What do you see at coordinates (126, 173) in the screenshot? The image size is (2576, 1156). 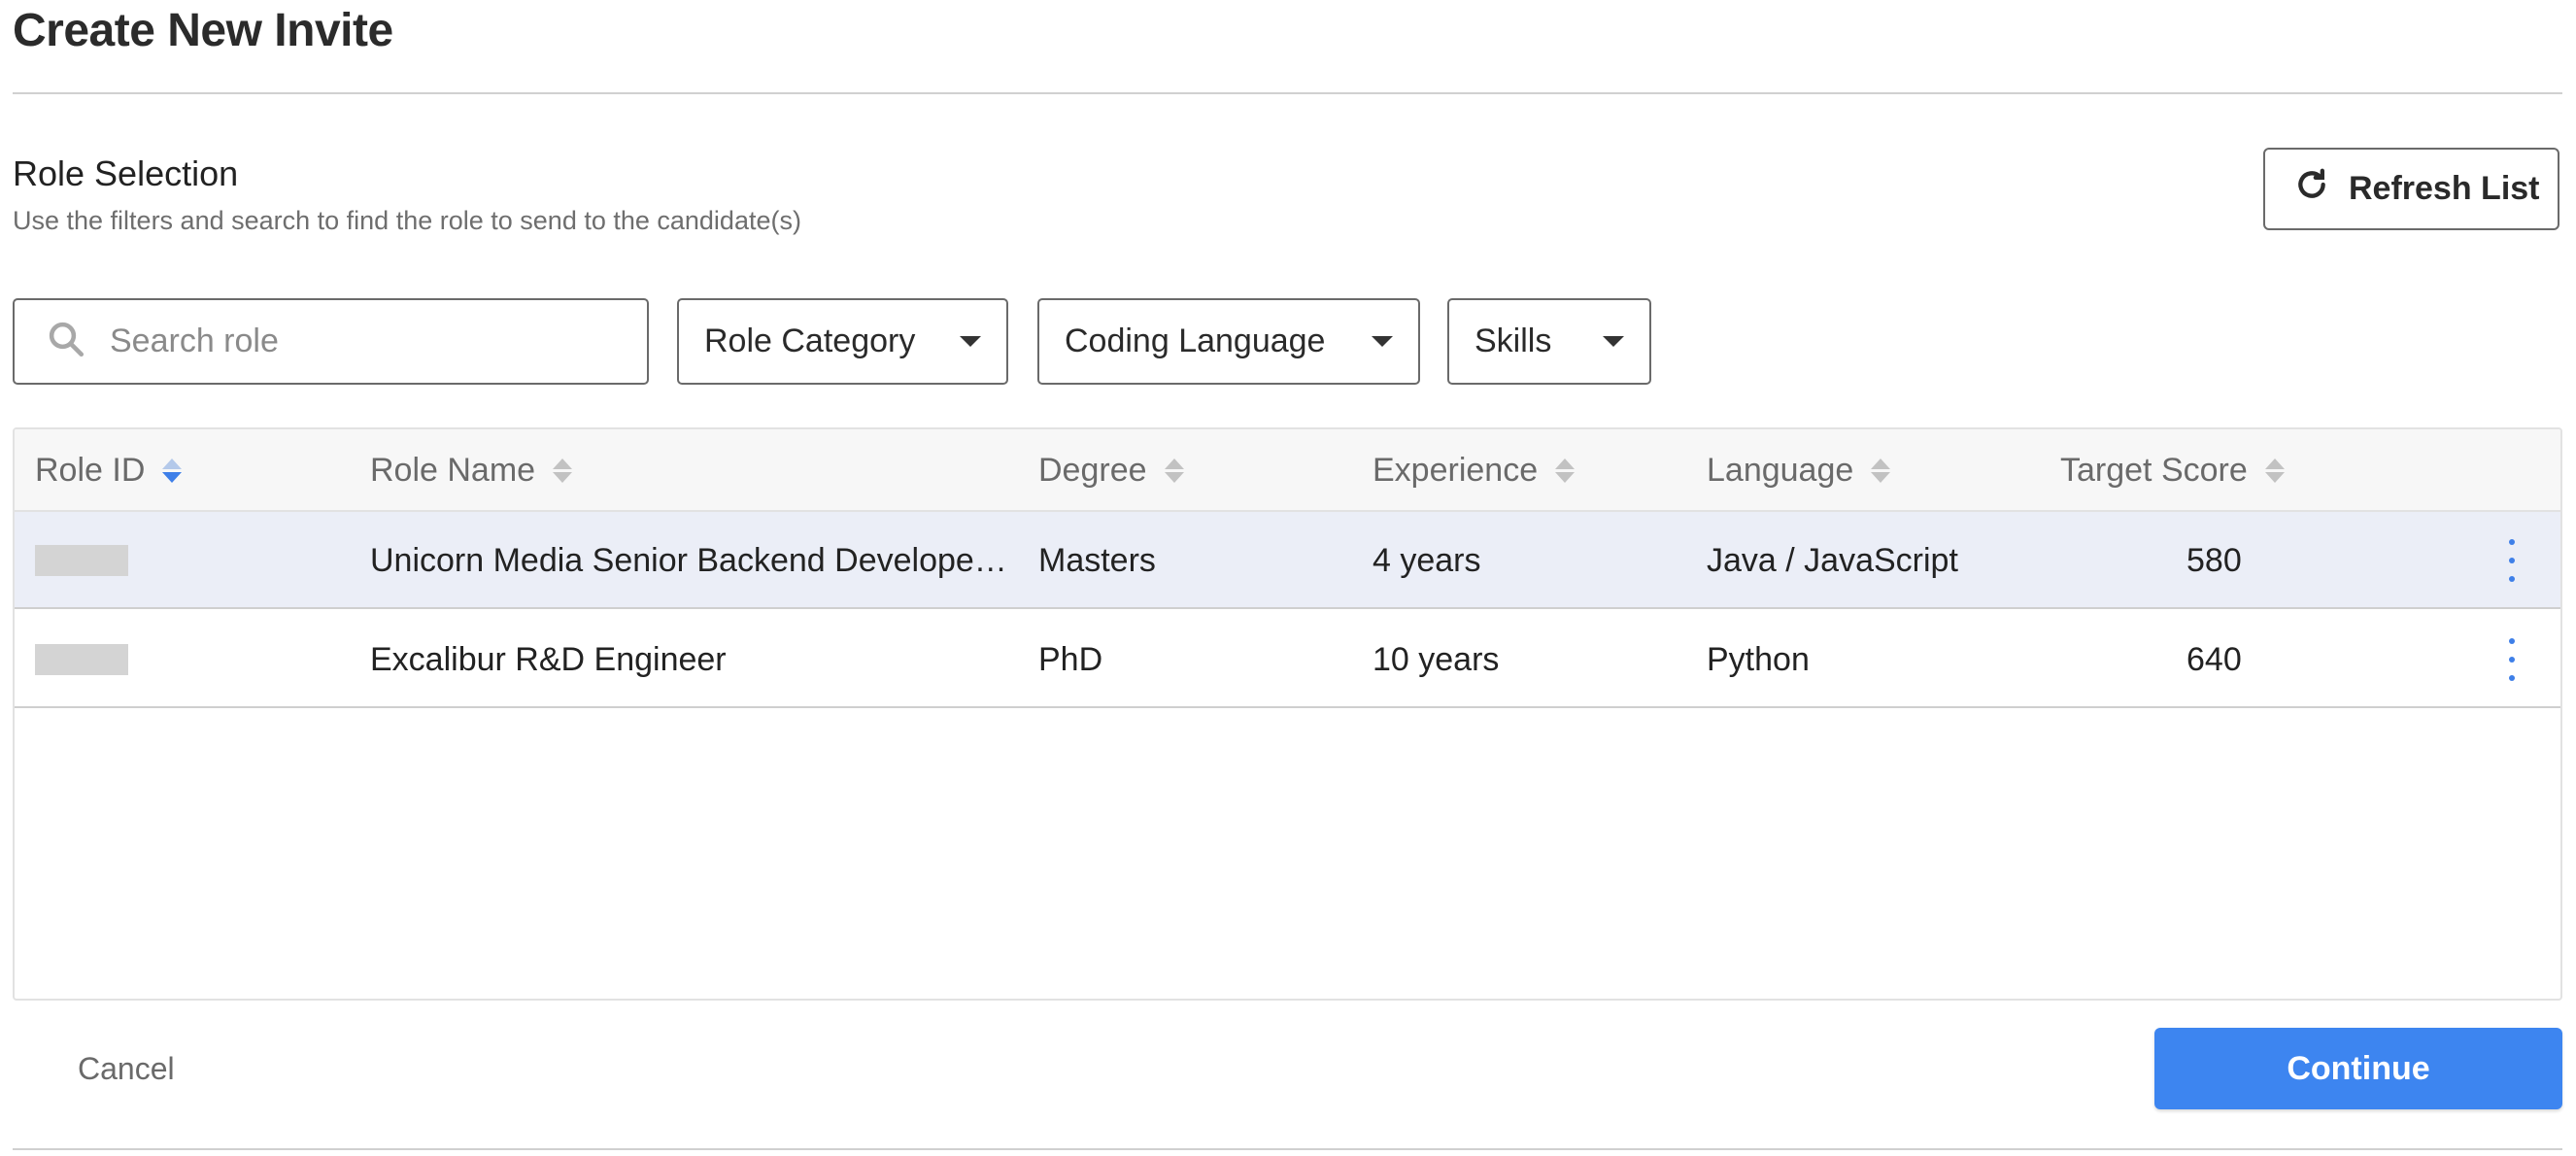 I see `section-title: Role Selection` at bounding box center [126, 173].